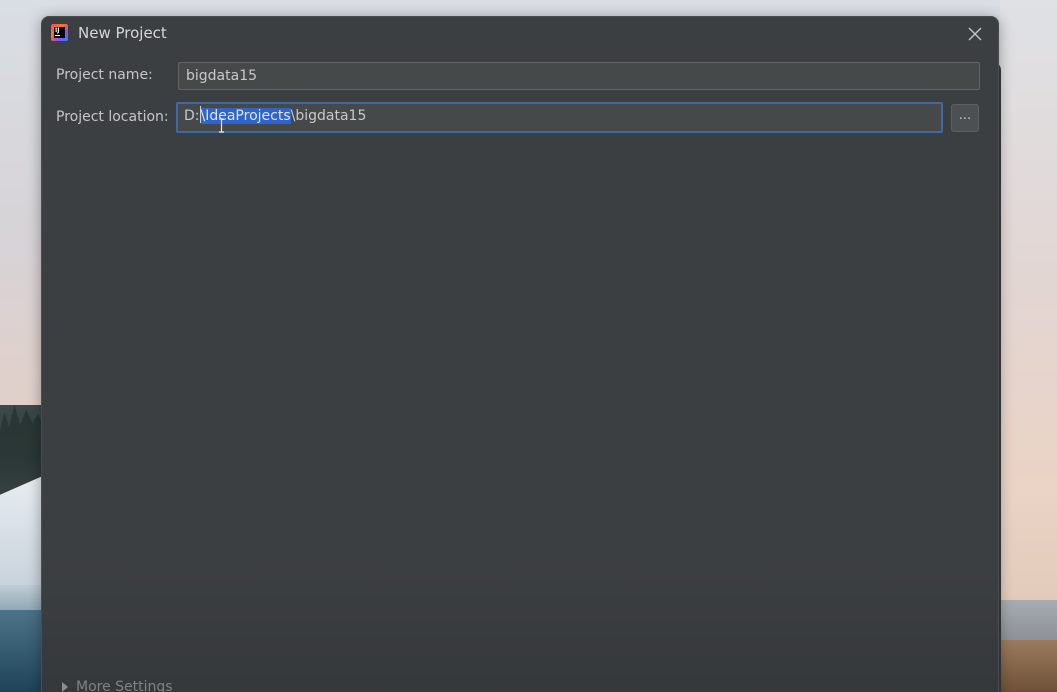  I want to click on close-button, so click(975, 34).